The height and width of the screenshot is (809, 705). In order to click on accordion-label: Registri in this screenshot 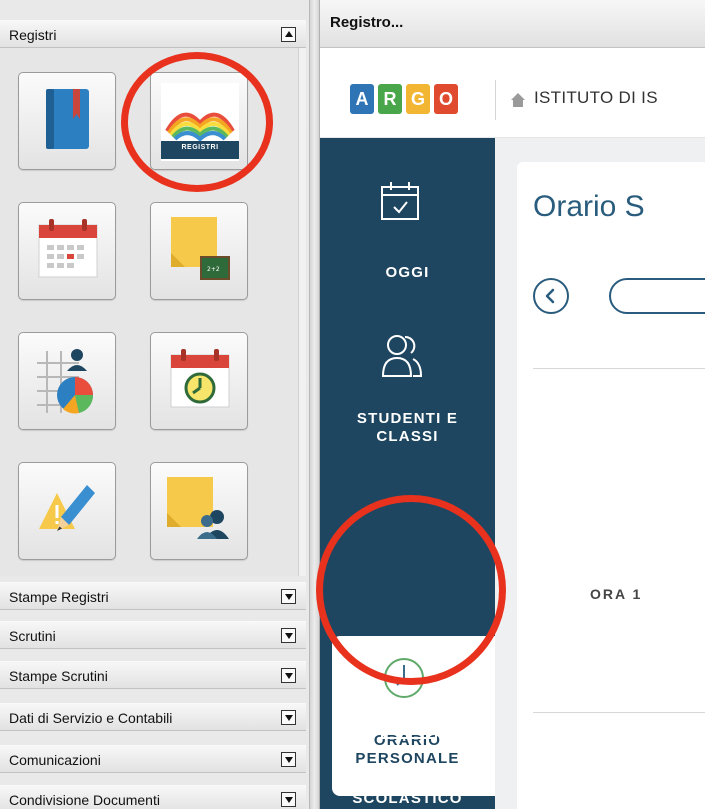, I will do `click(33, 35)`.